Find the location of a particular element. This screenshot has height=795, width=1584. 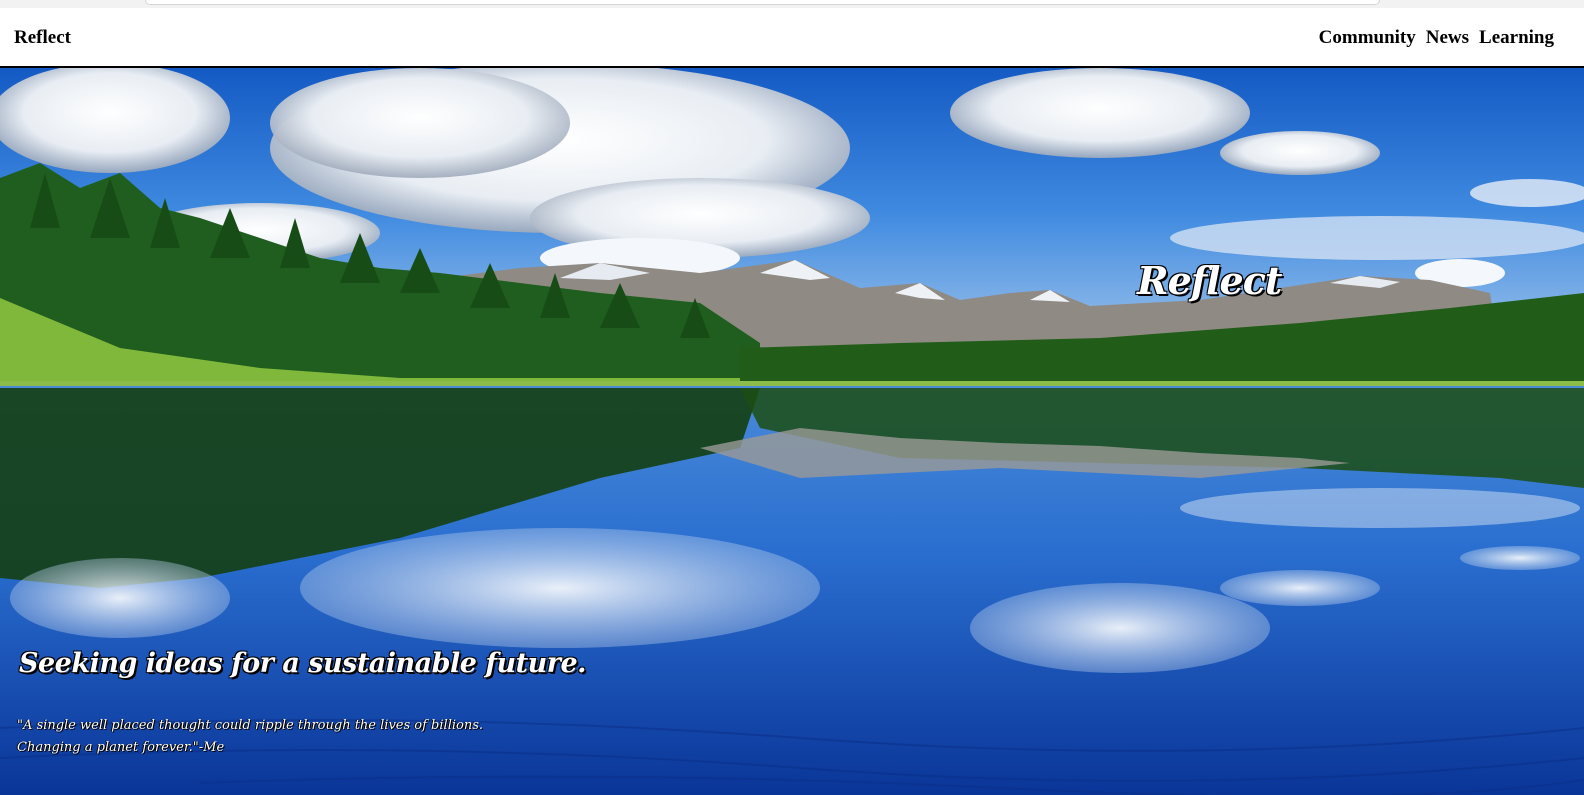

browser-top-strip is located at coordinates (792, 4).